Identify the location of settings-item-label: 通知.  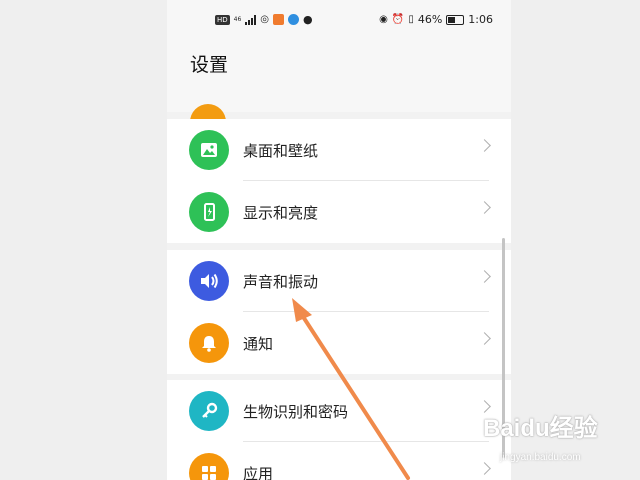
(258, 344).